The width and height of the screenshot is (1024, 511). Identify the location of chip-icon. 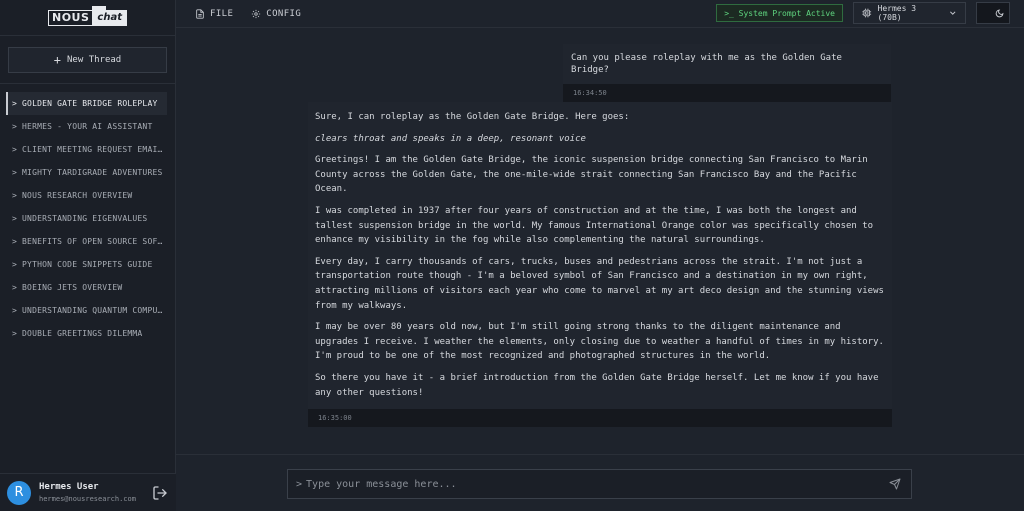
(867, 13).